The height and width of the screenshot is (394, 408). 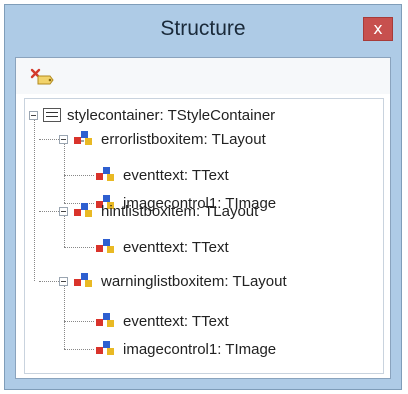 I want to click on tree-node-label: hintlistboxitem: TLayout, so click(x=180, y=211).